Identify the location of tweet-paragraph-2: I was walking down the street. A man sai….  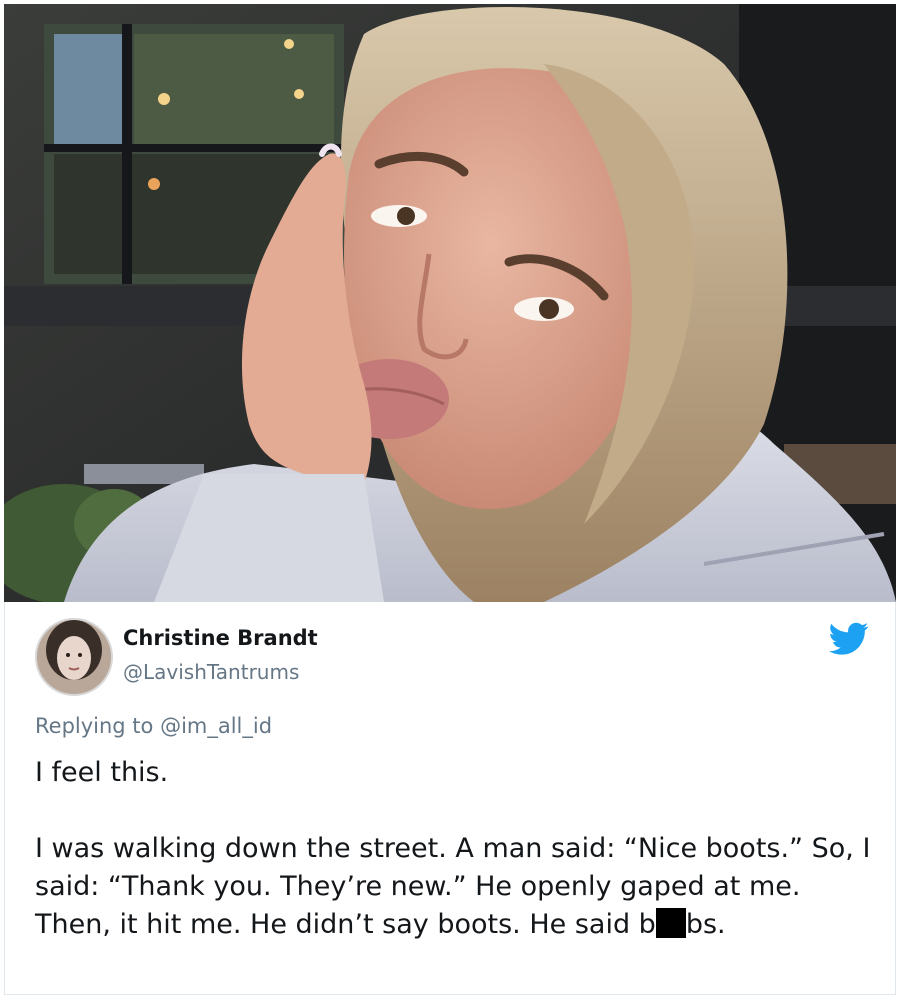
(455, 887).